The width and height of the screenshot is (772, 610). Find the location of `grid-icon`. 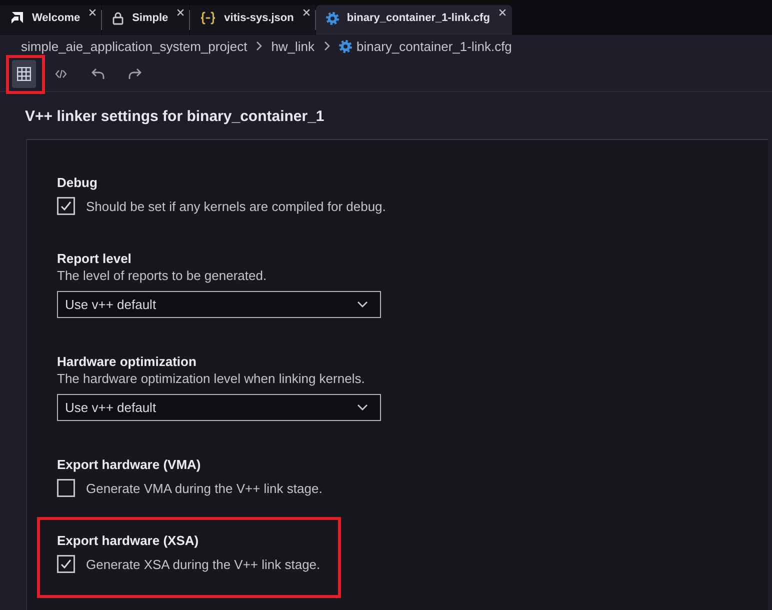

grid-icon is located at coordinates (24, 74).